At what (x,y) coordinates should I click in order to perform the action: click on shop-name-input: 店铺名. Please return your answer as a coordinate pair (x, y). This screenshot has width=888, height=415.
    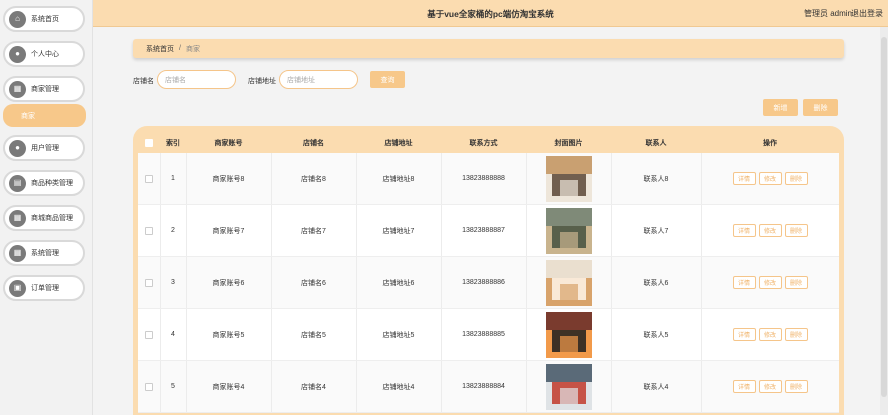
    Looking at the image, I should click on (196, 79).